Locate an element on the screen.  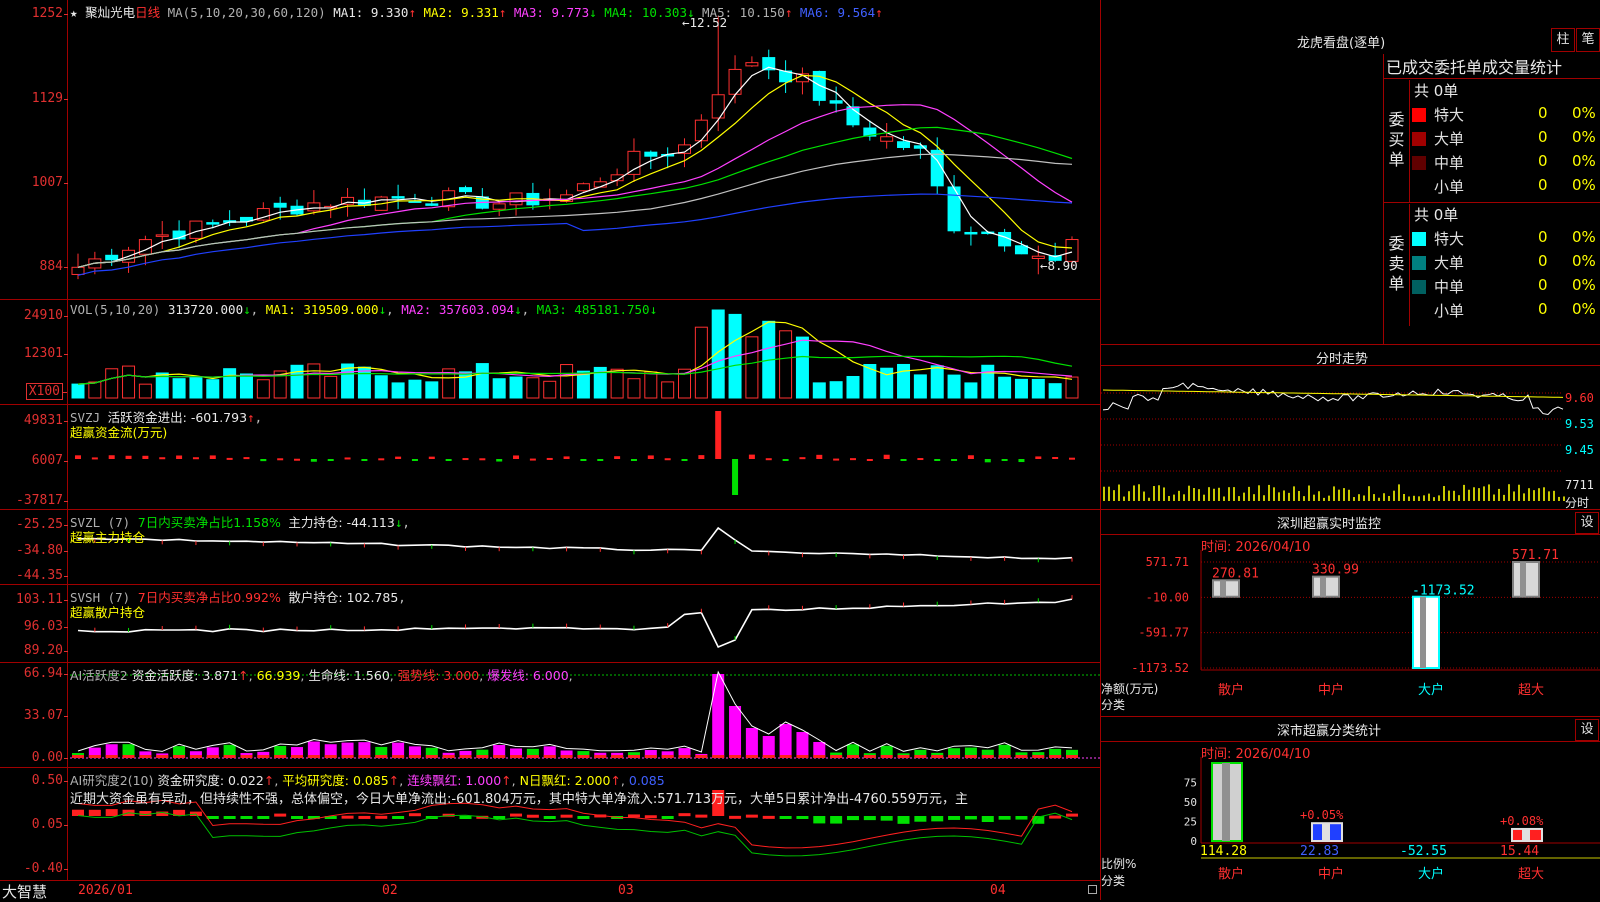
intraday-panel: 分时走势 9.60 9.53 9.45 7711 分时 is located at coordinates (1350, 427).